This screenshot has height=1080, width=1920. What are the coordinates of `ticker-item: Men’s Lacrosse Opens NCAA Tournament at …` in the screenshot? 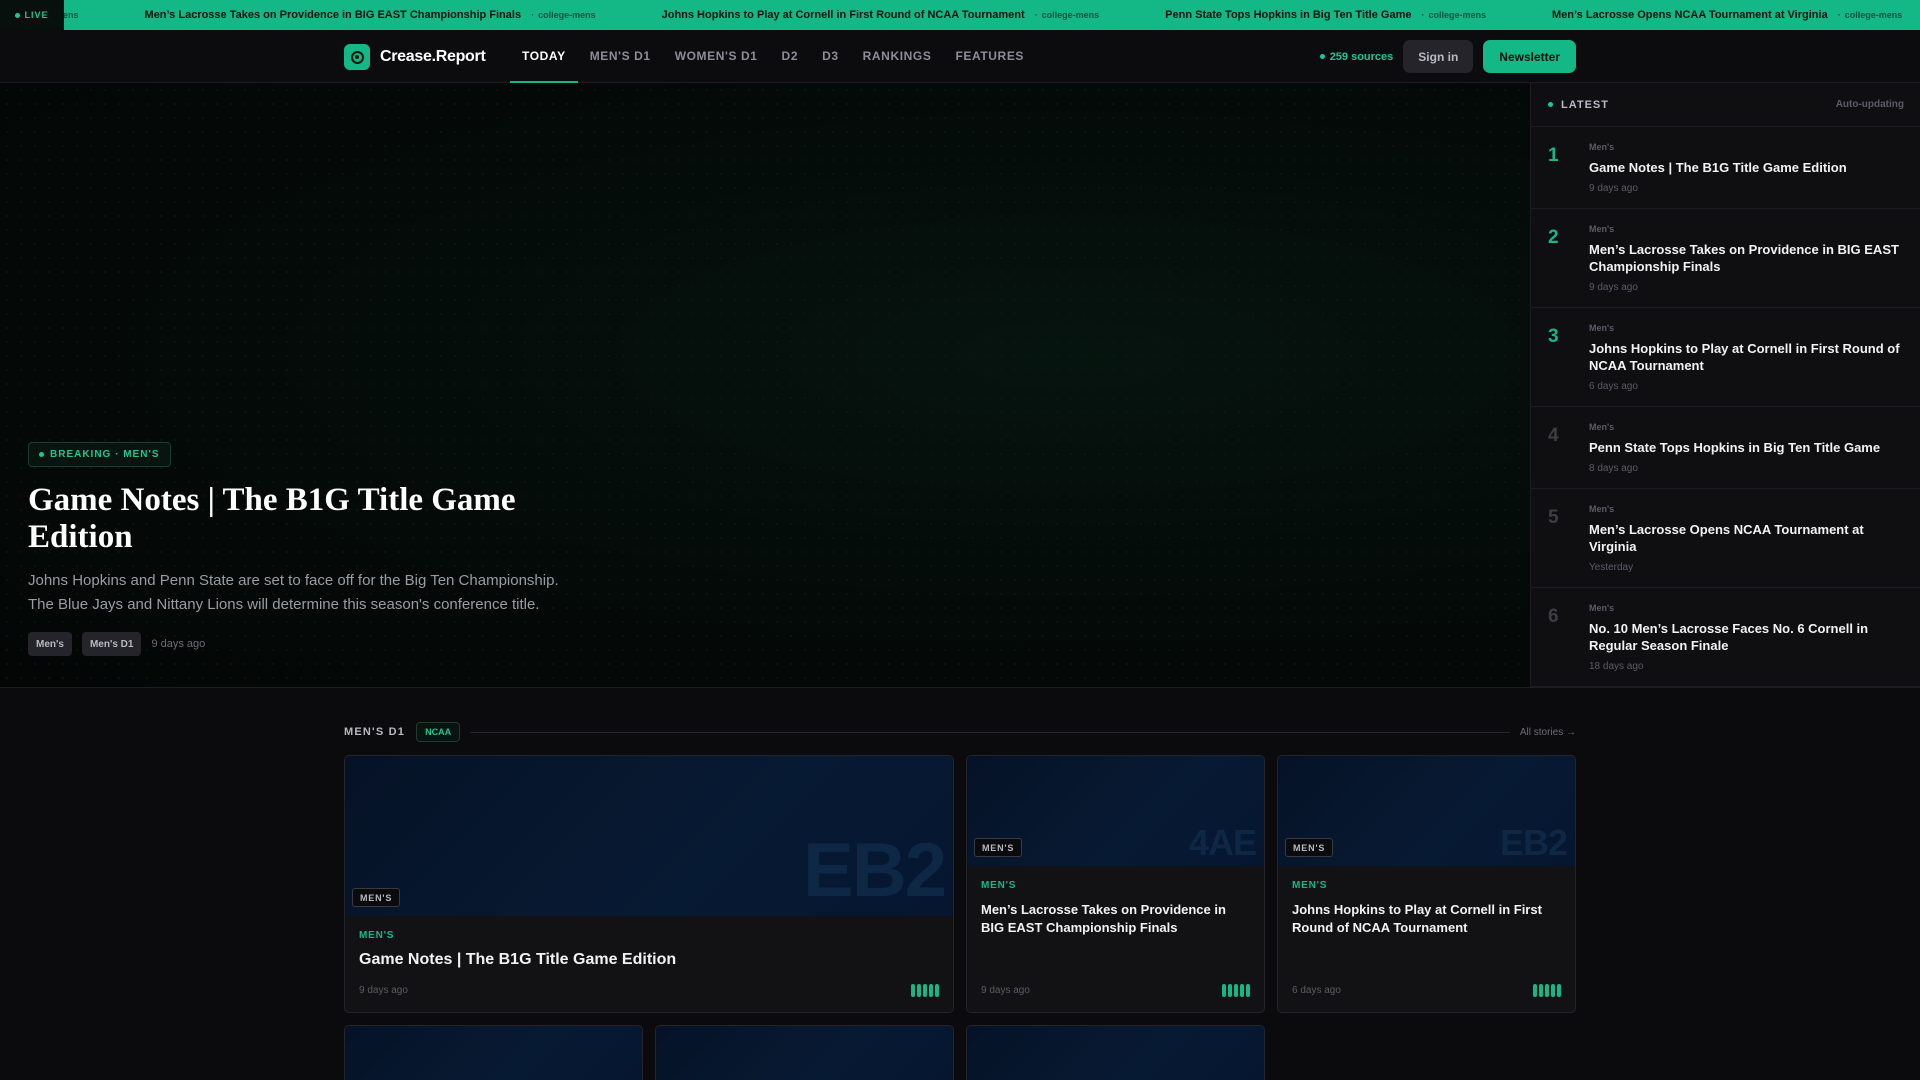 It's located at (1736, 15).